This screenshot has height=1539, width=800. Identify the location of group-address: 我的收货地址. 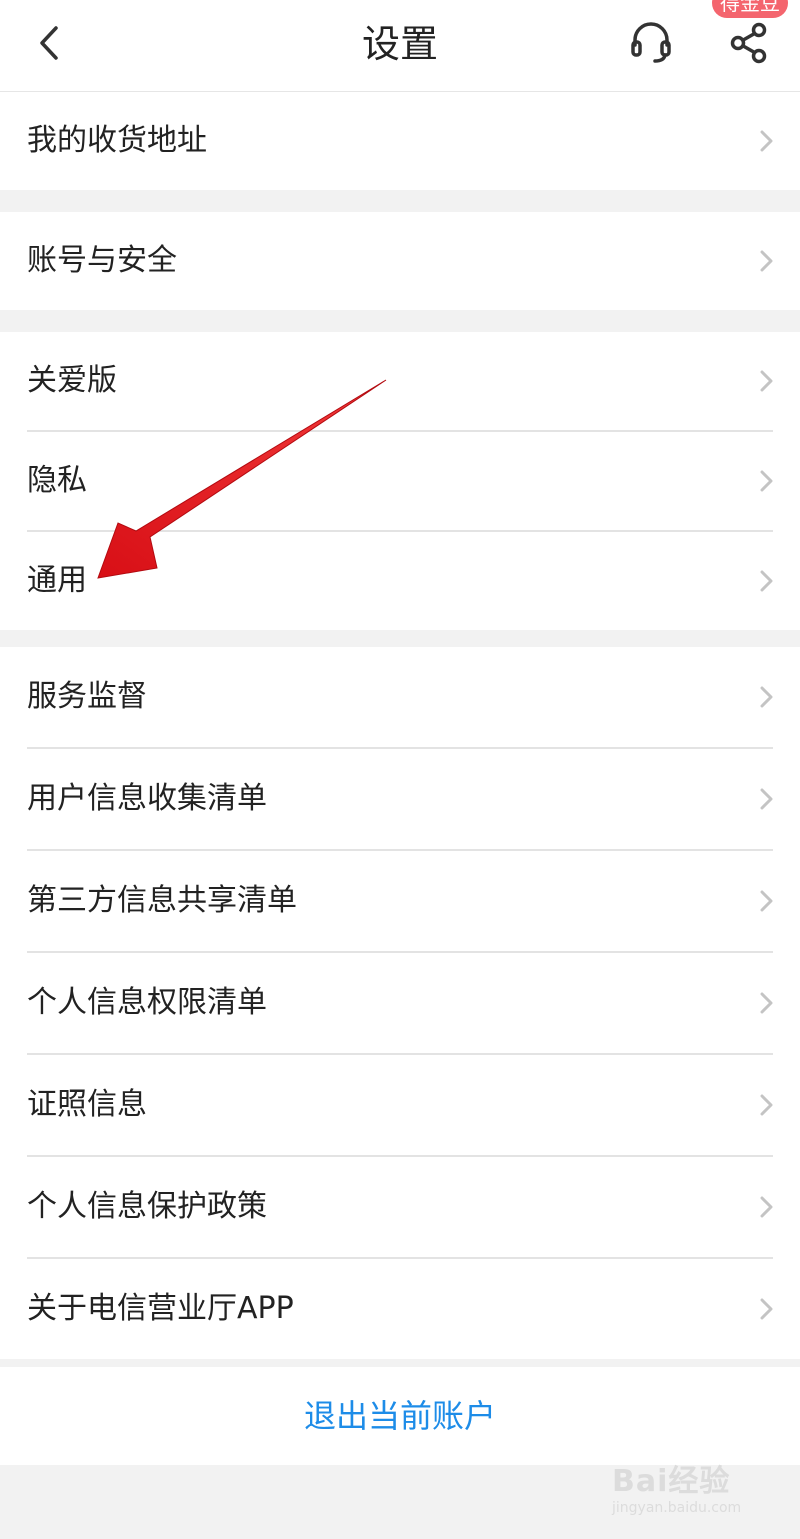
(400, 141).